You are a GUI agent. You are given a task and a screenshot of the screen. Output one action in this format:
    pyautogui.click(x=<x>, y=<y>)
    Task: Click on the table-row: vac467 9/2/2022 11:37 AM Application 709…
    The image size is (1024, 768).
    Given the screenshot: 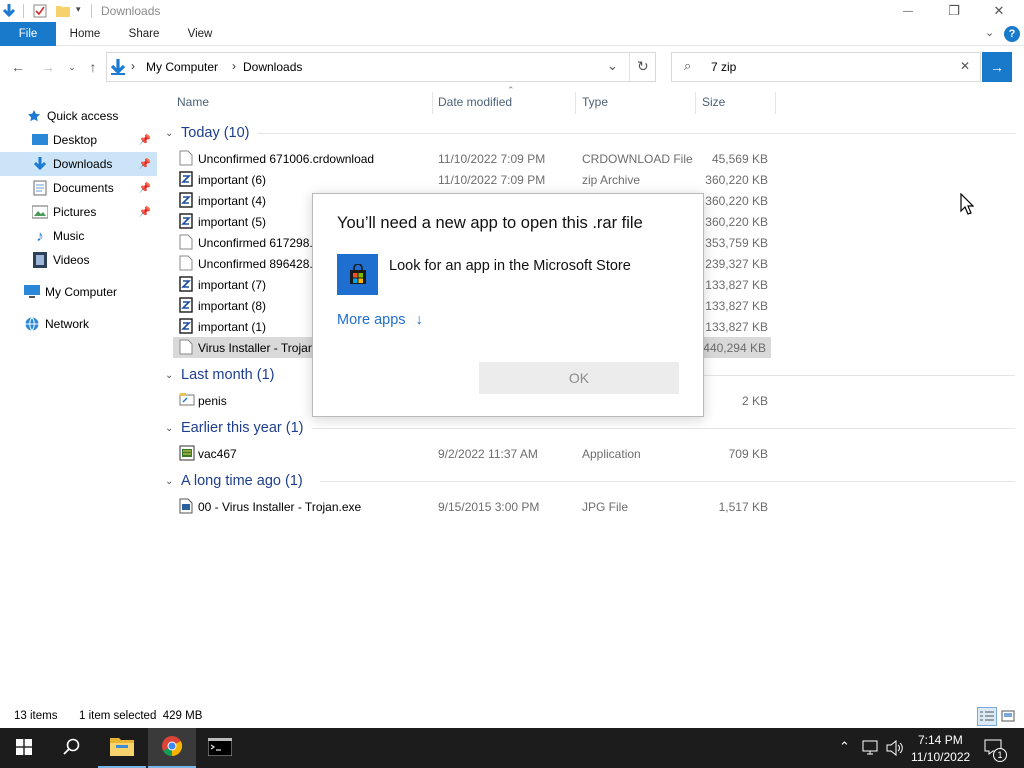 What is the action you would take?
    pyautogui.click(x=473, y=453)
    